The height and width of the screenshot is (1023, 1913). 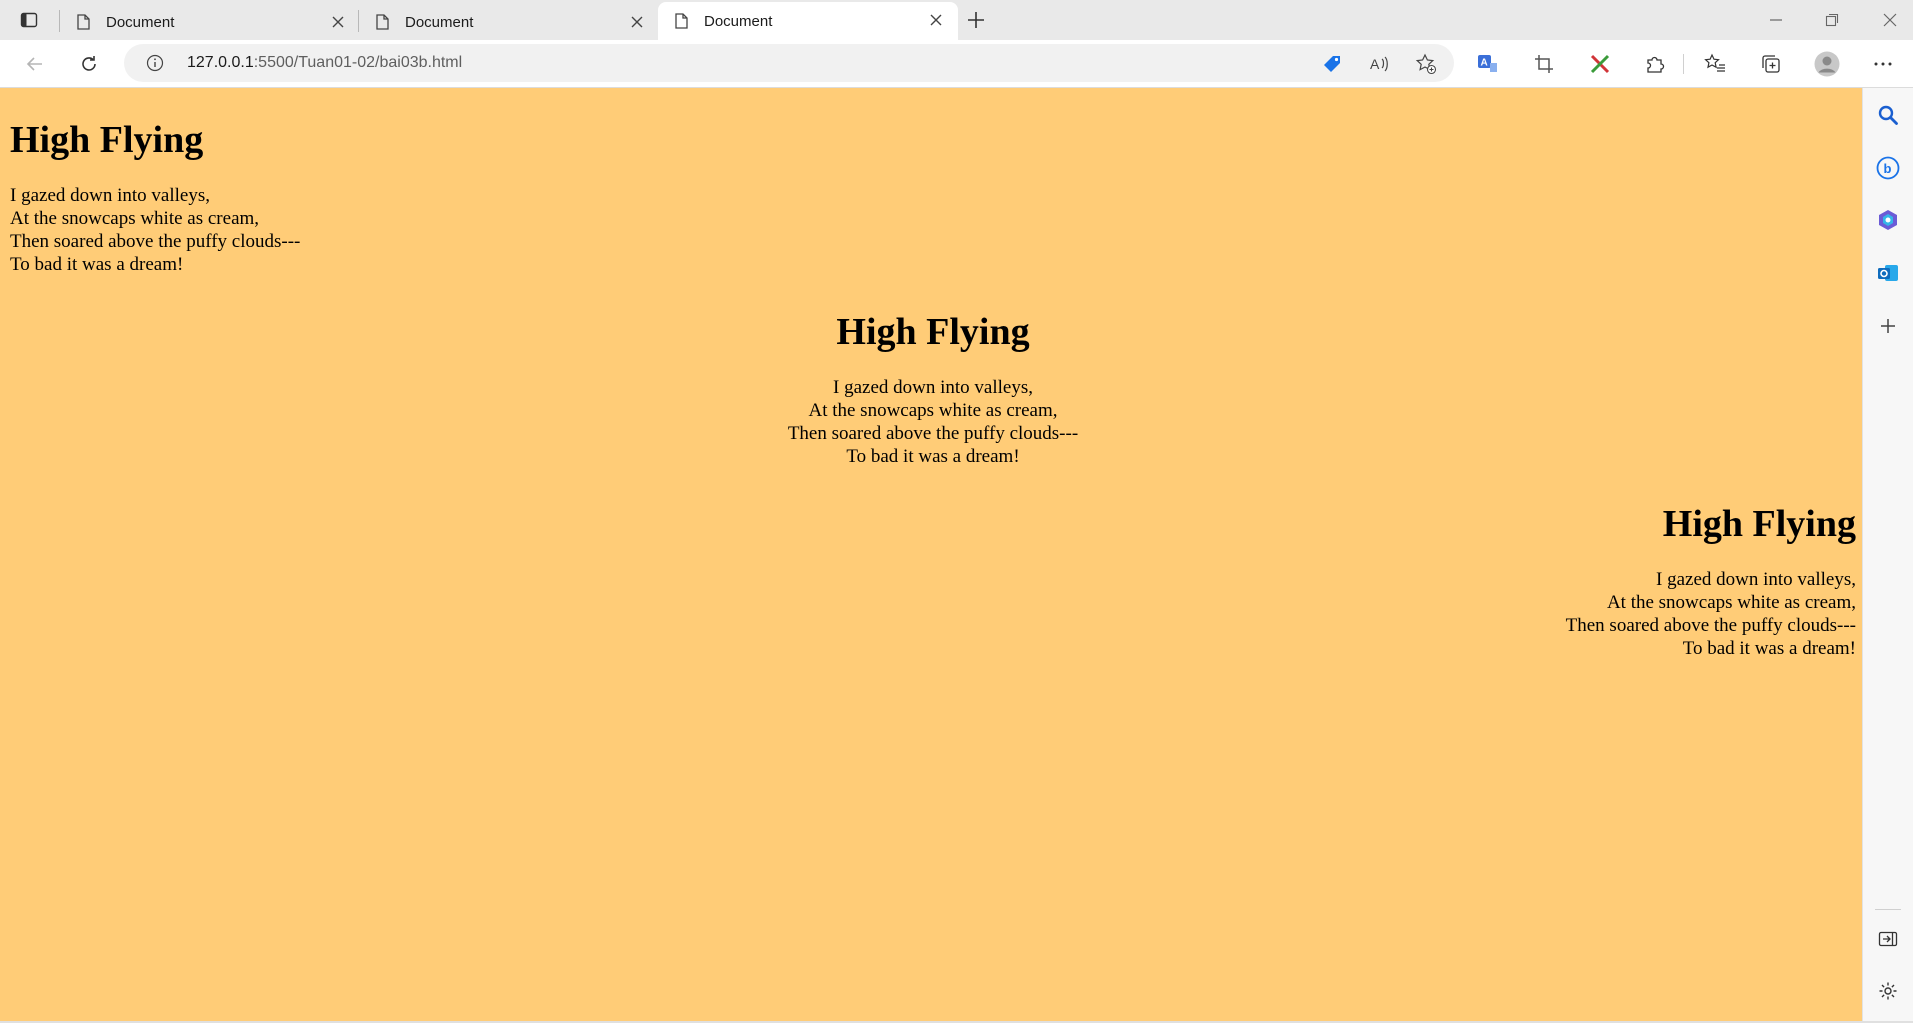 What do you see at coordinates (358, 62) in the screenshot?
I see `url-path: :5500/Tuan01-02/bai03b.html` at bounding box center [358, 62].